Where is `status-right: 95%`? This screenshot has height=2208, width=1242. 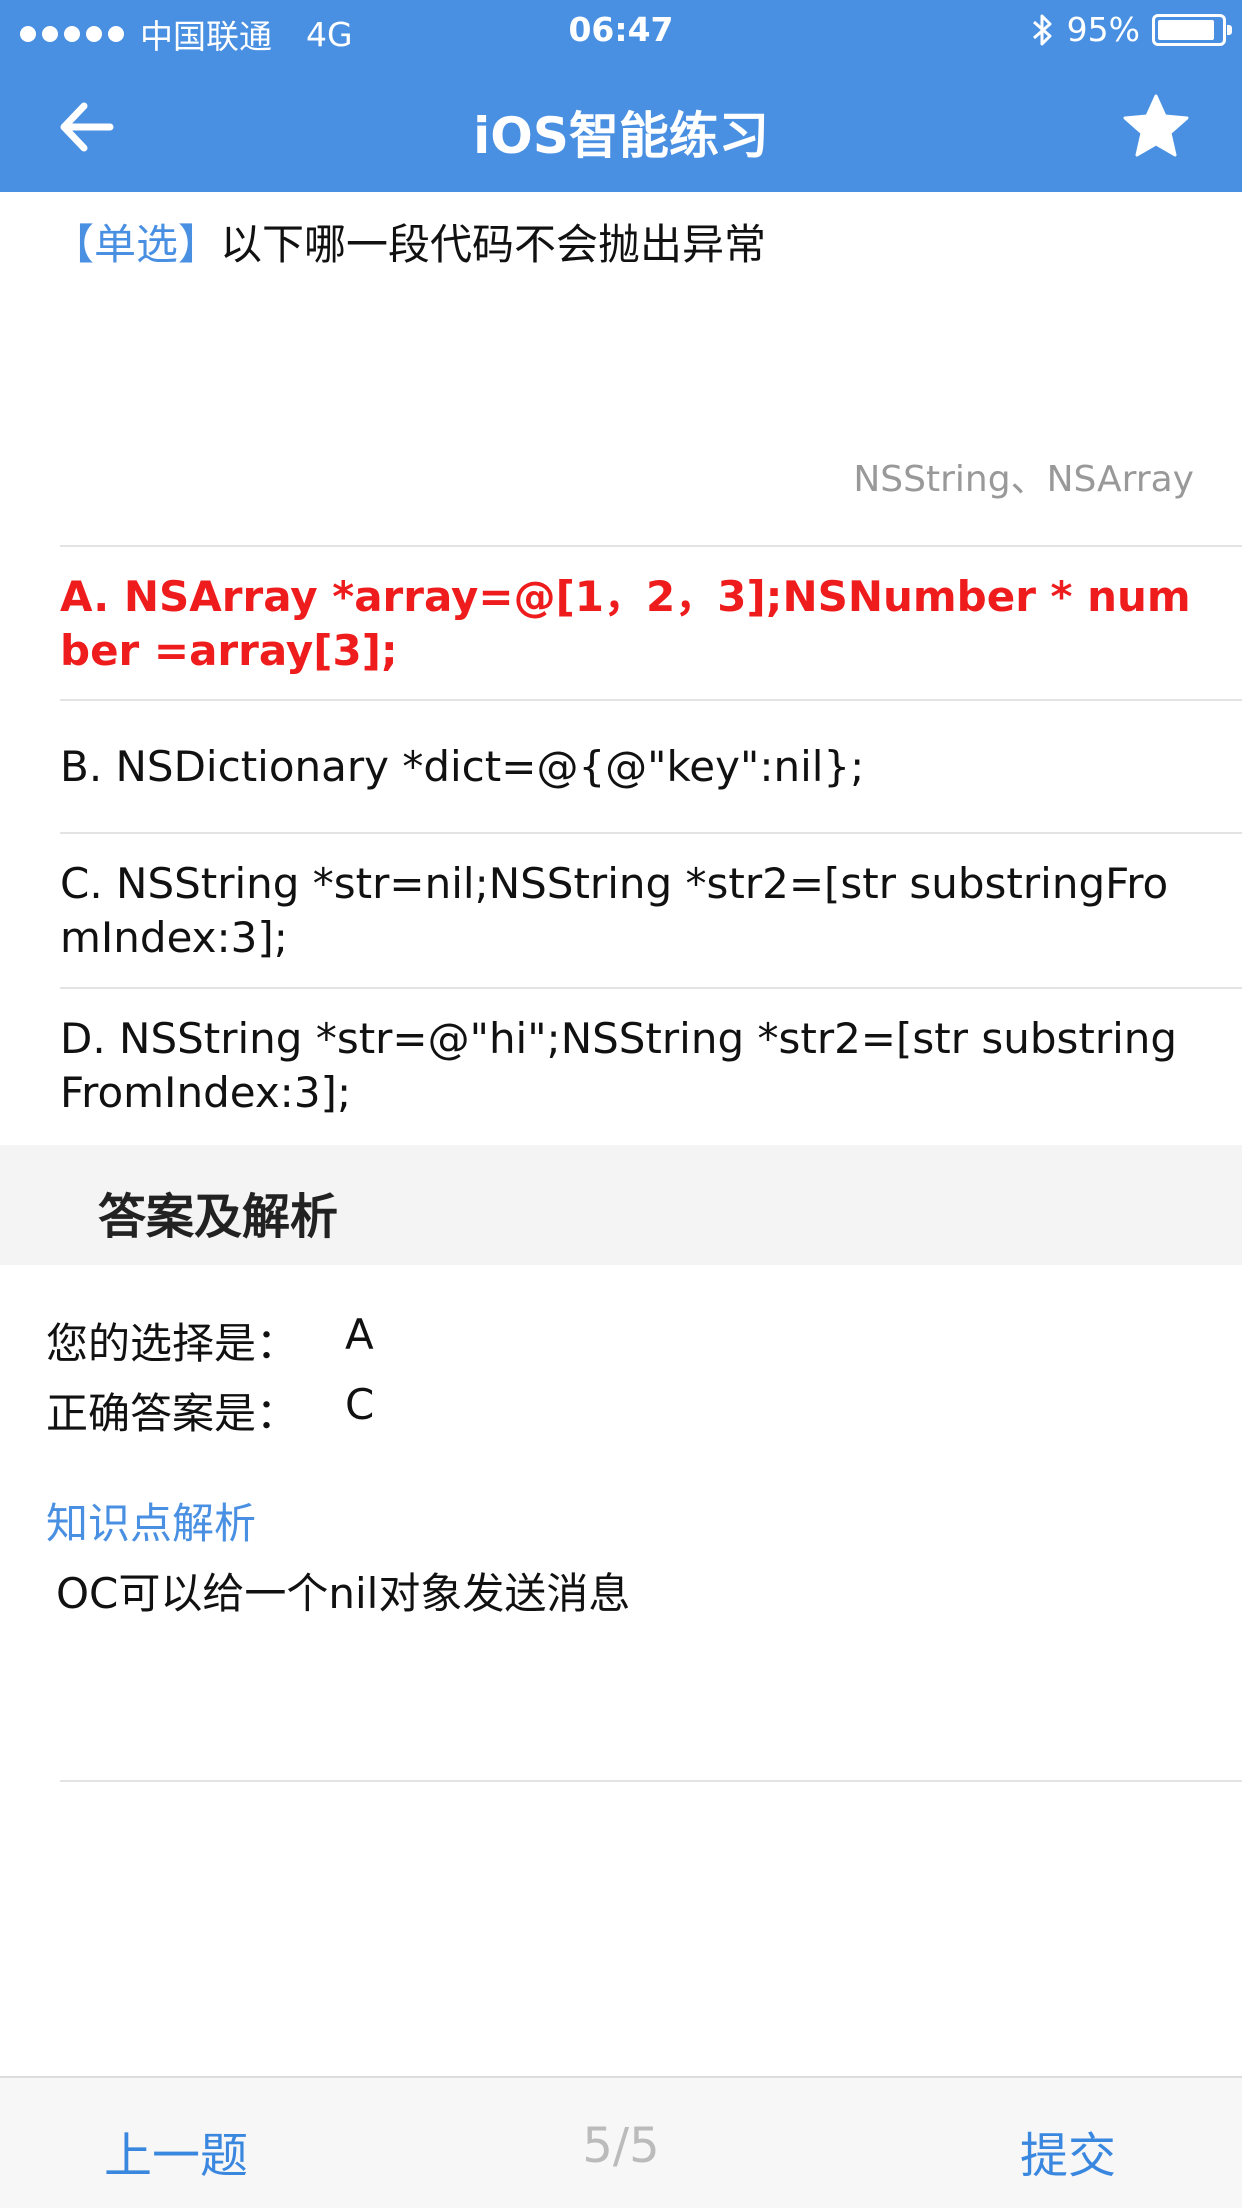 status-right: 95% is located at coordinates (1131, 29).